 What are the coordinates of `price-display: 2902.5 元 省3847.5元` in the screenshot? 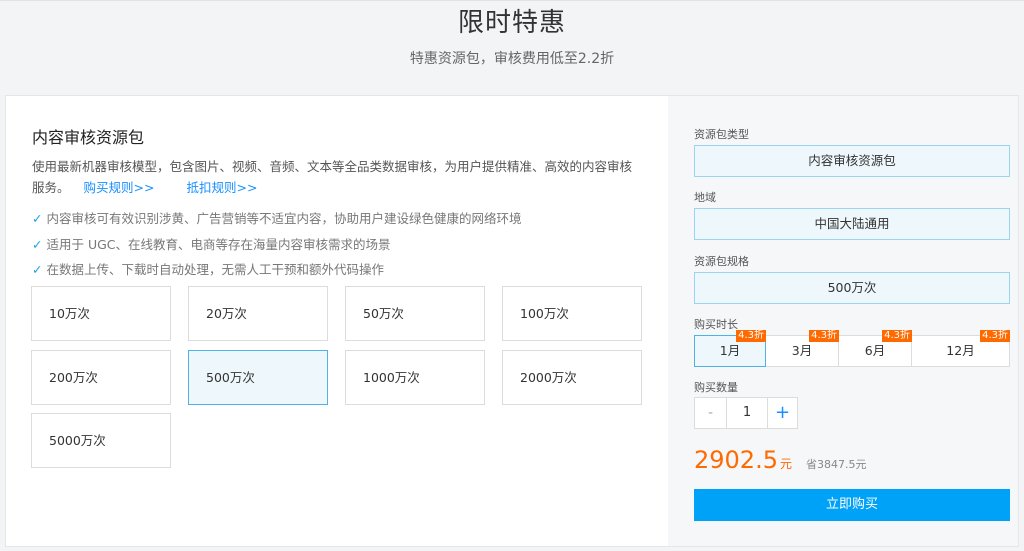 It's located at (780, 460).